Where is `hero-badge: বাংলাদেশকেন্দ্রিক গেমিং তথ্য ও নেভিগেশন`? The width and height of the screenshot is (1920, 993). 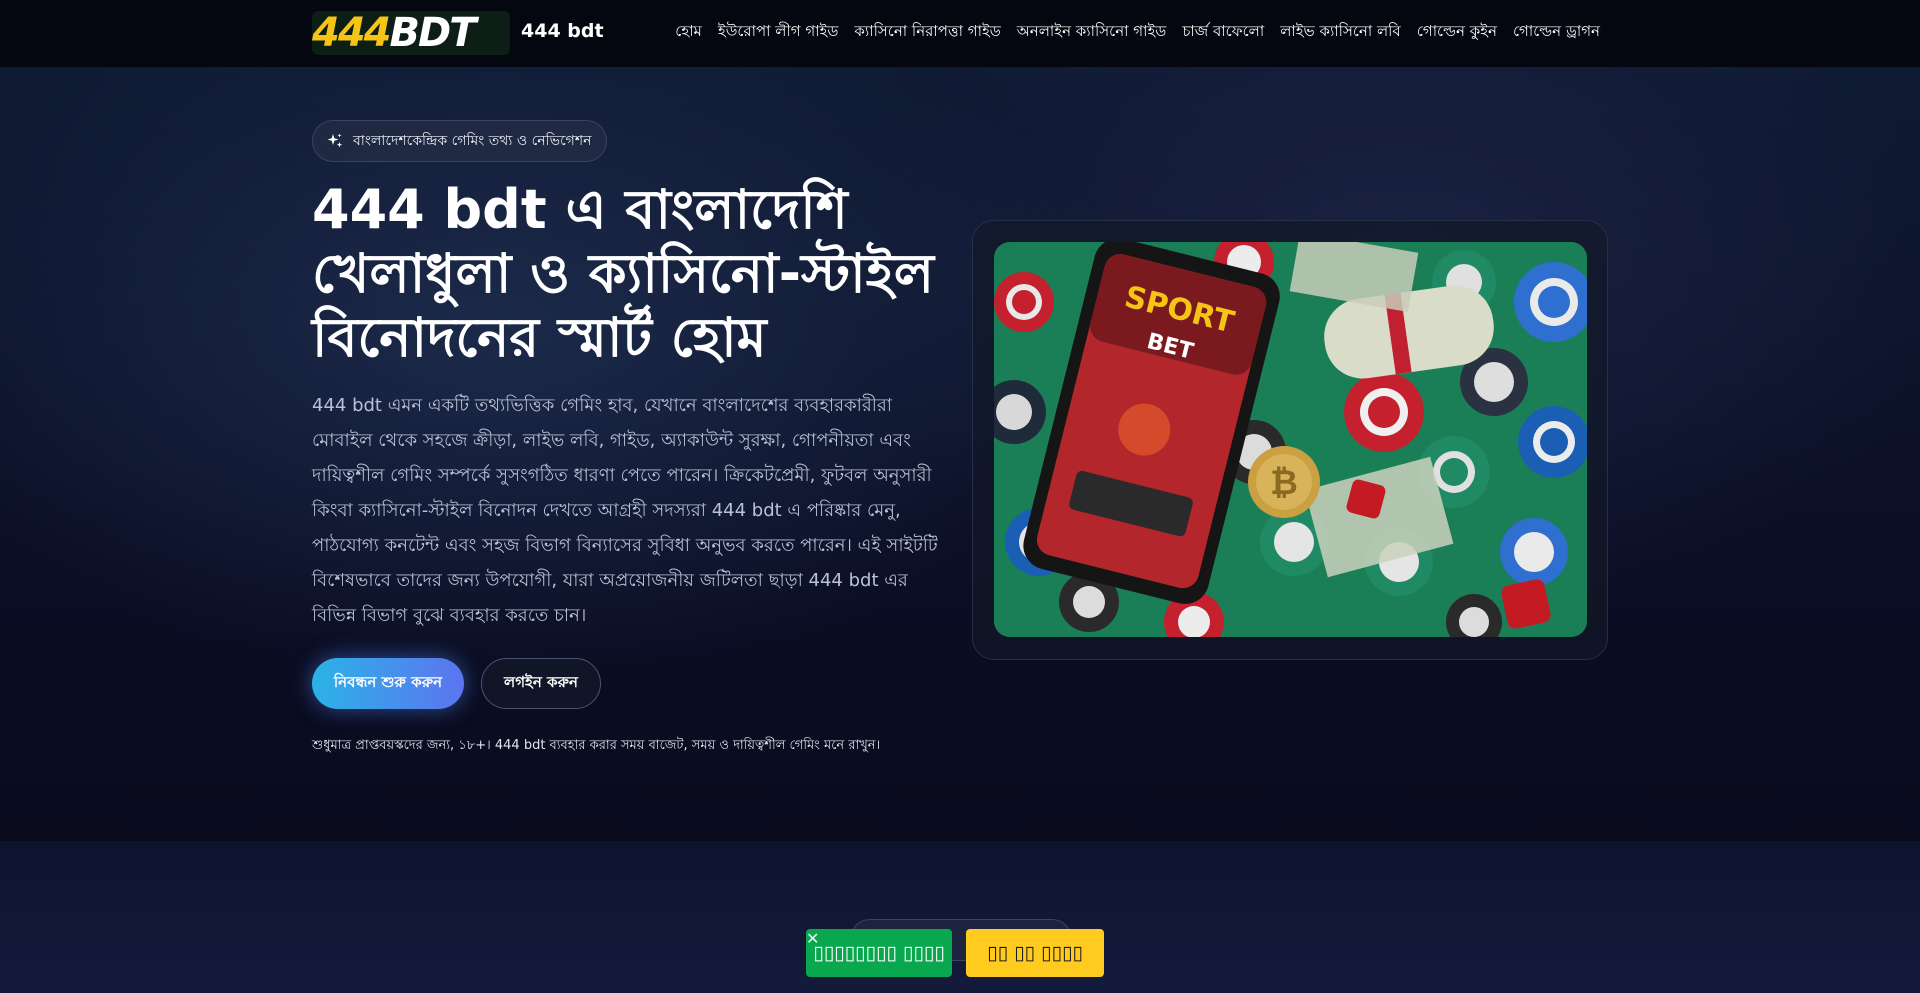 hero-badge: বাংলাদেশকেন্দ্রিক গেমিং তথ্য ও নেভিগেশন is located at coordinates (459, 141).